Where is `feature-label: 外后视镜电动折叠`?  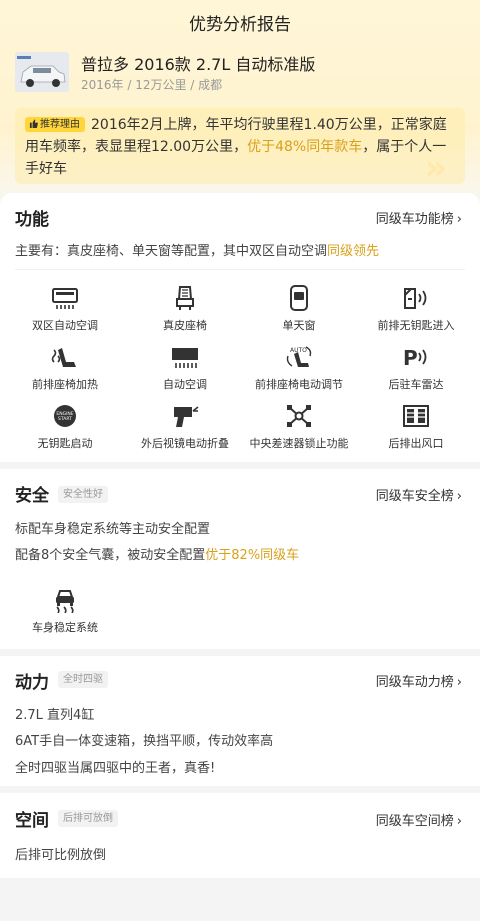 feature-label: 外后视镜电动折叠 is located at coordinates (185, 443).